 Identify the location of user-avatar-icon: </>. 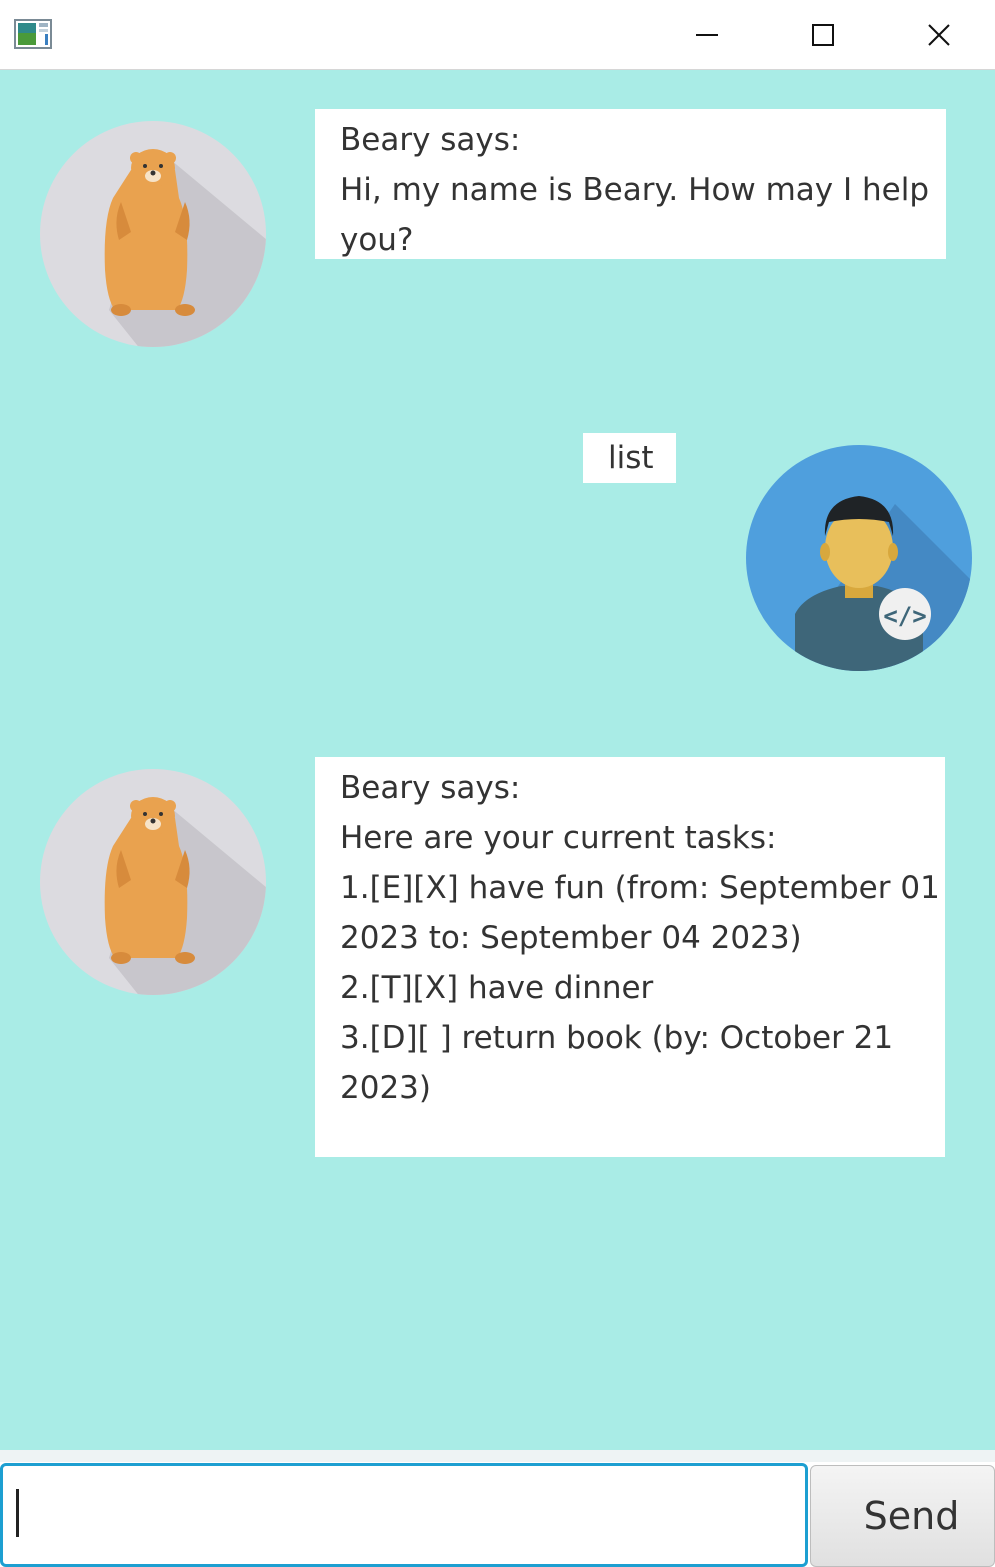
(859, 558).